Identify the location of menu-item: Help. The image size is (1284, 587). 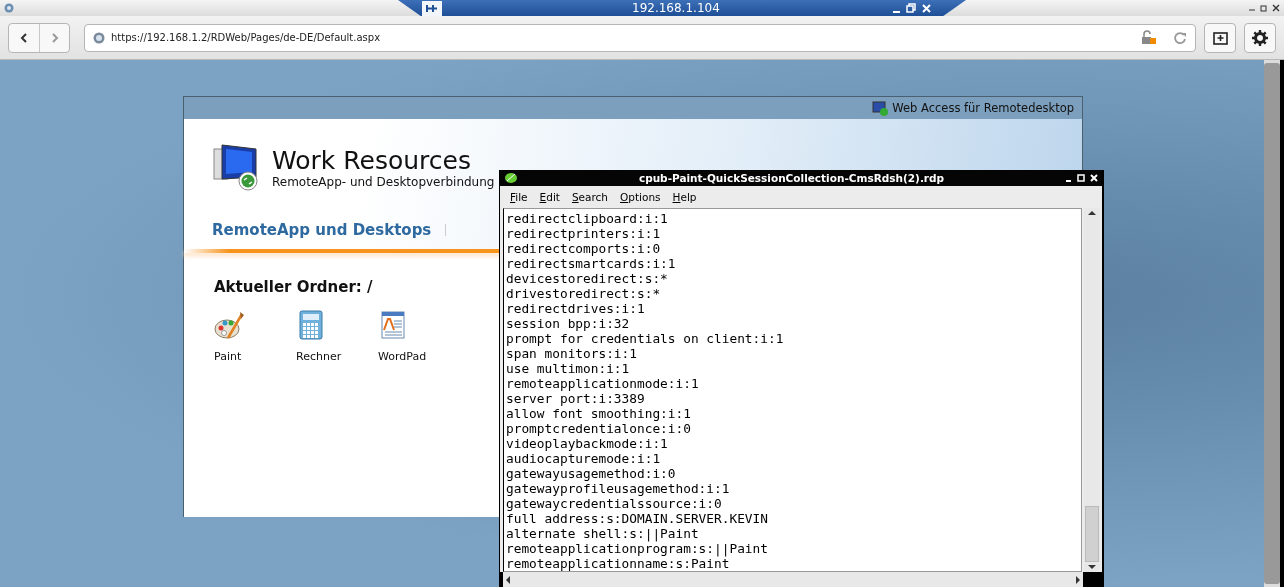
(684, 196).